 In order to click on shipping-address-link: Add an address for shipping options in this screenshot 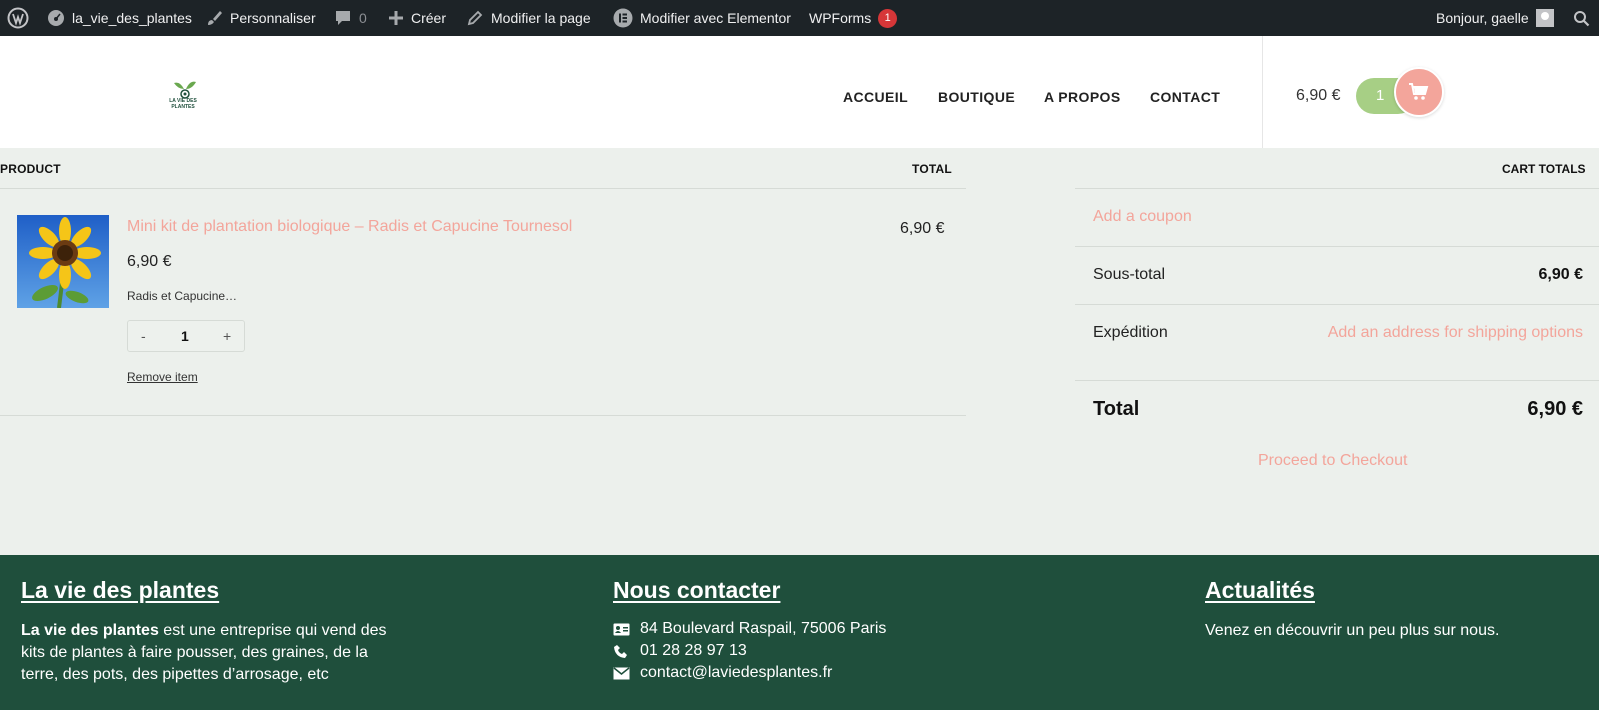, I will do `click(1455, 333)`.